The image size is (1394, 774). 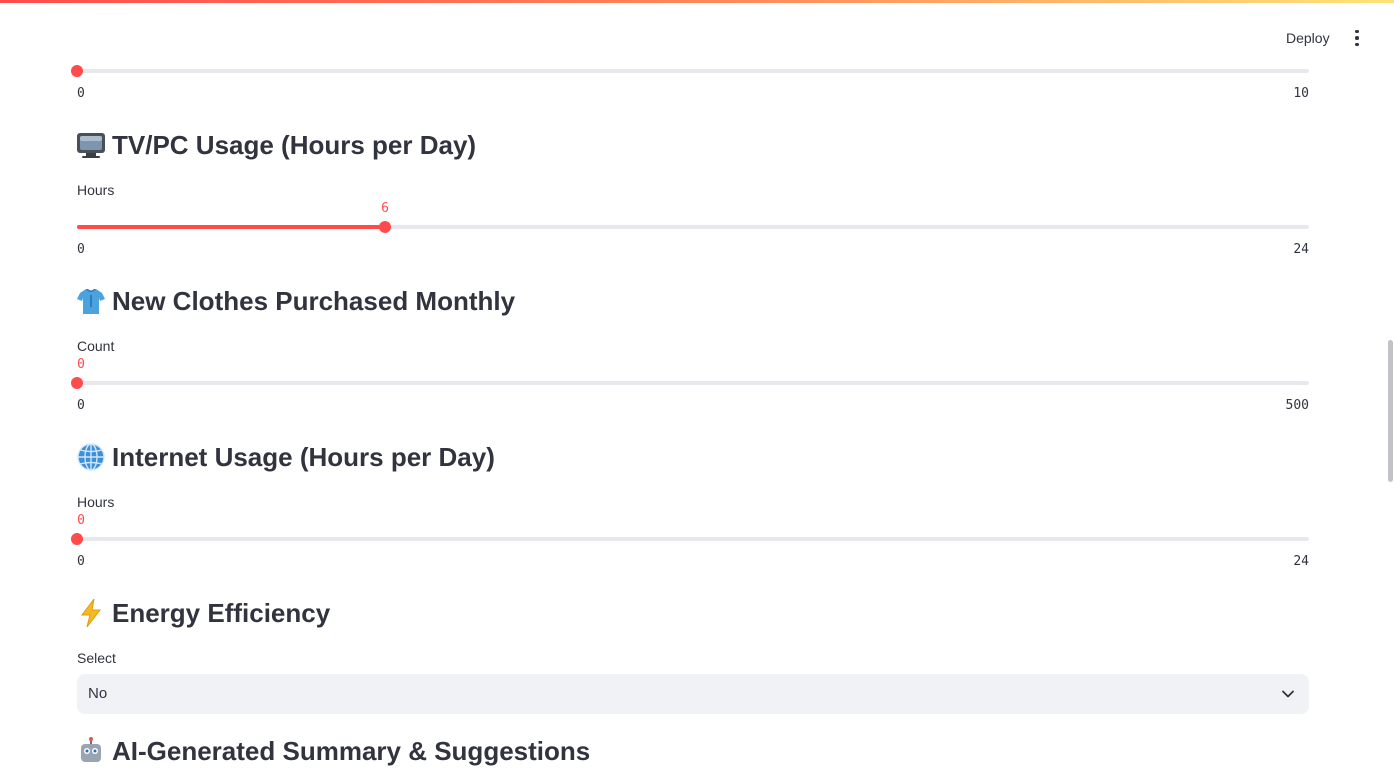 I want to click on chevron-down-icon, so click(x=1288, y=694).